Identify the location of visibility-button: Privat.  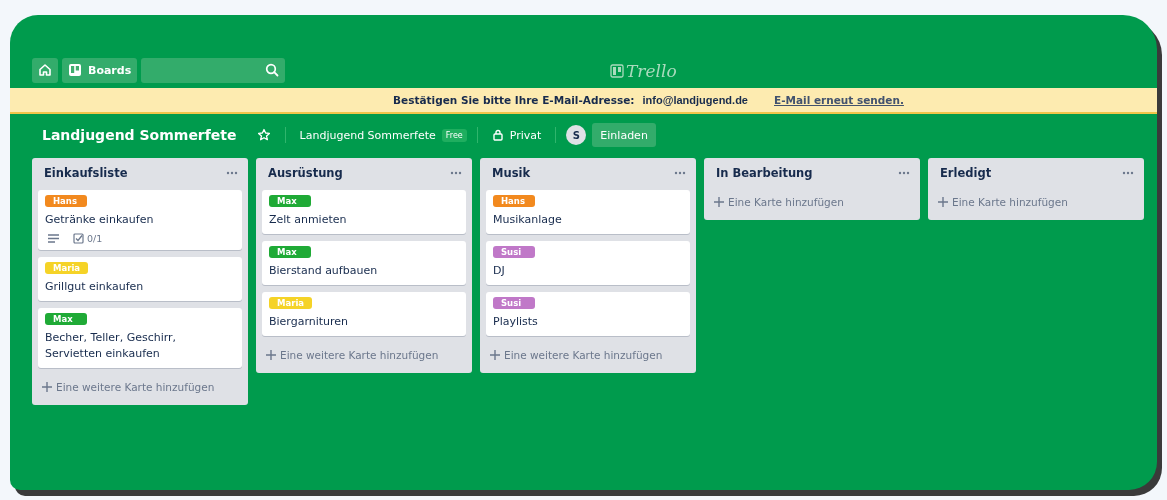
(516, 135).